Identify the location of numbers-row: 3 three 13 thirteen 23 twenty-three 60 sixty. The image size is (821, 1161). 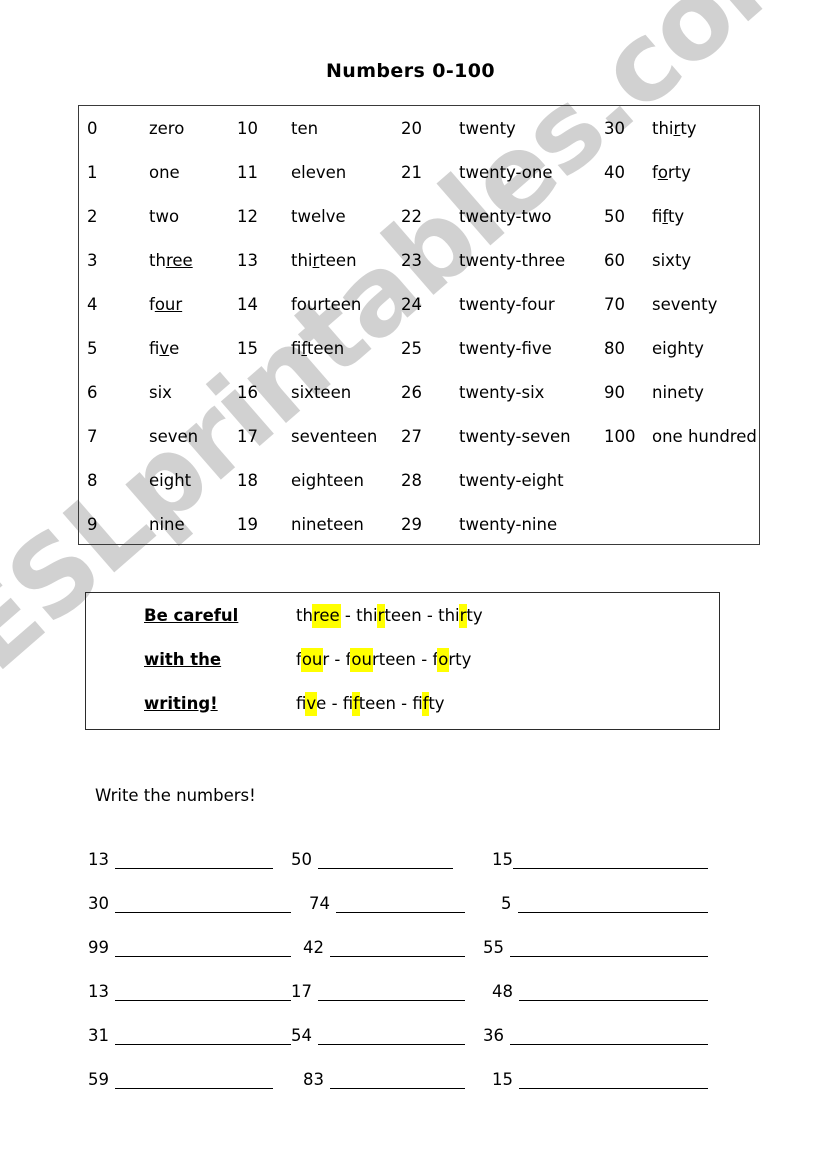
(419, 260).